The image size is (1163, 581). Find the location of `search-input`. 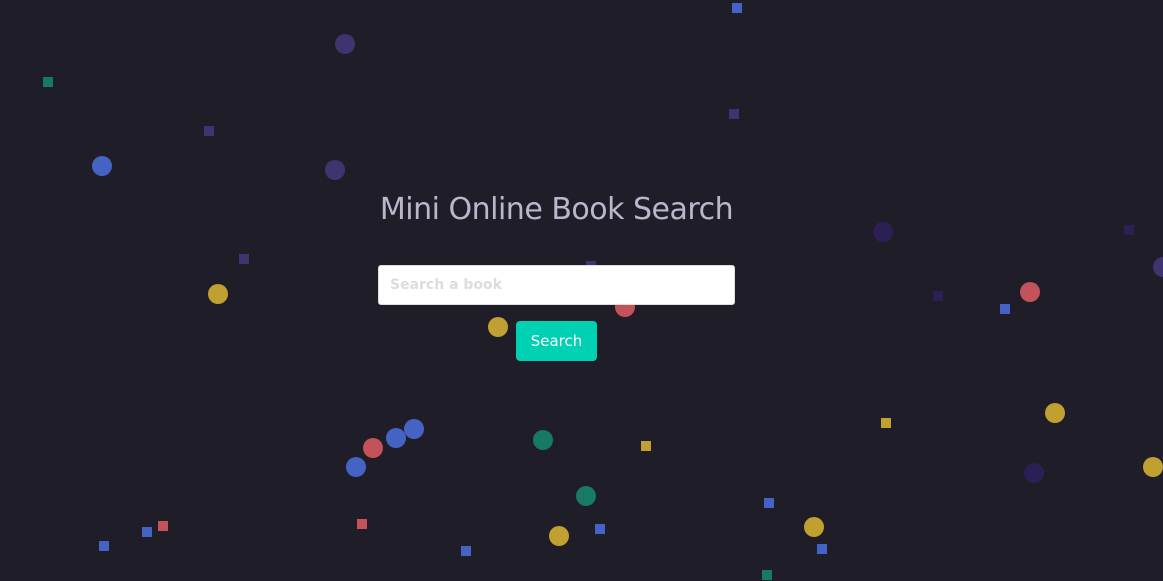

search-input is located at coordinates (556, 285).